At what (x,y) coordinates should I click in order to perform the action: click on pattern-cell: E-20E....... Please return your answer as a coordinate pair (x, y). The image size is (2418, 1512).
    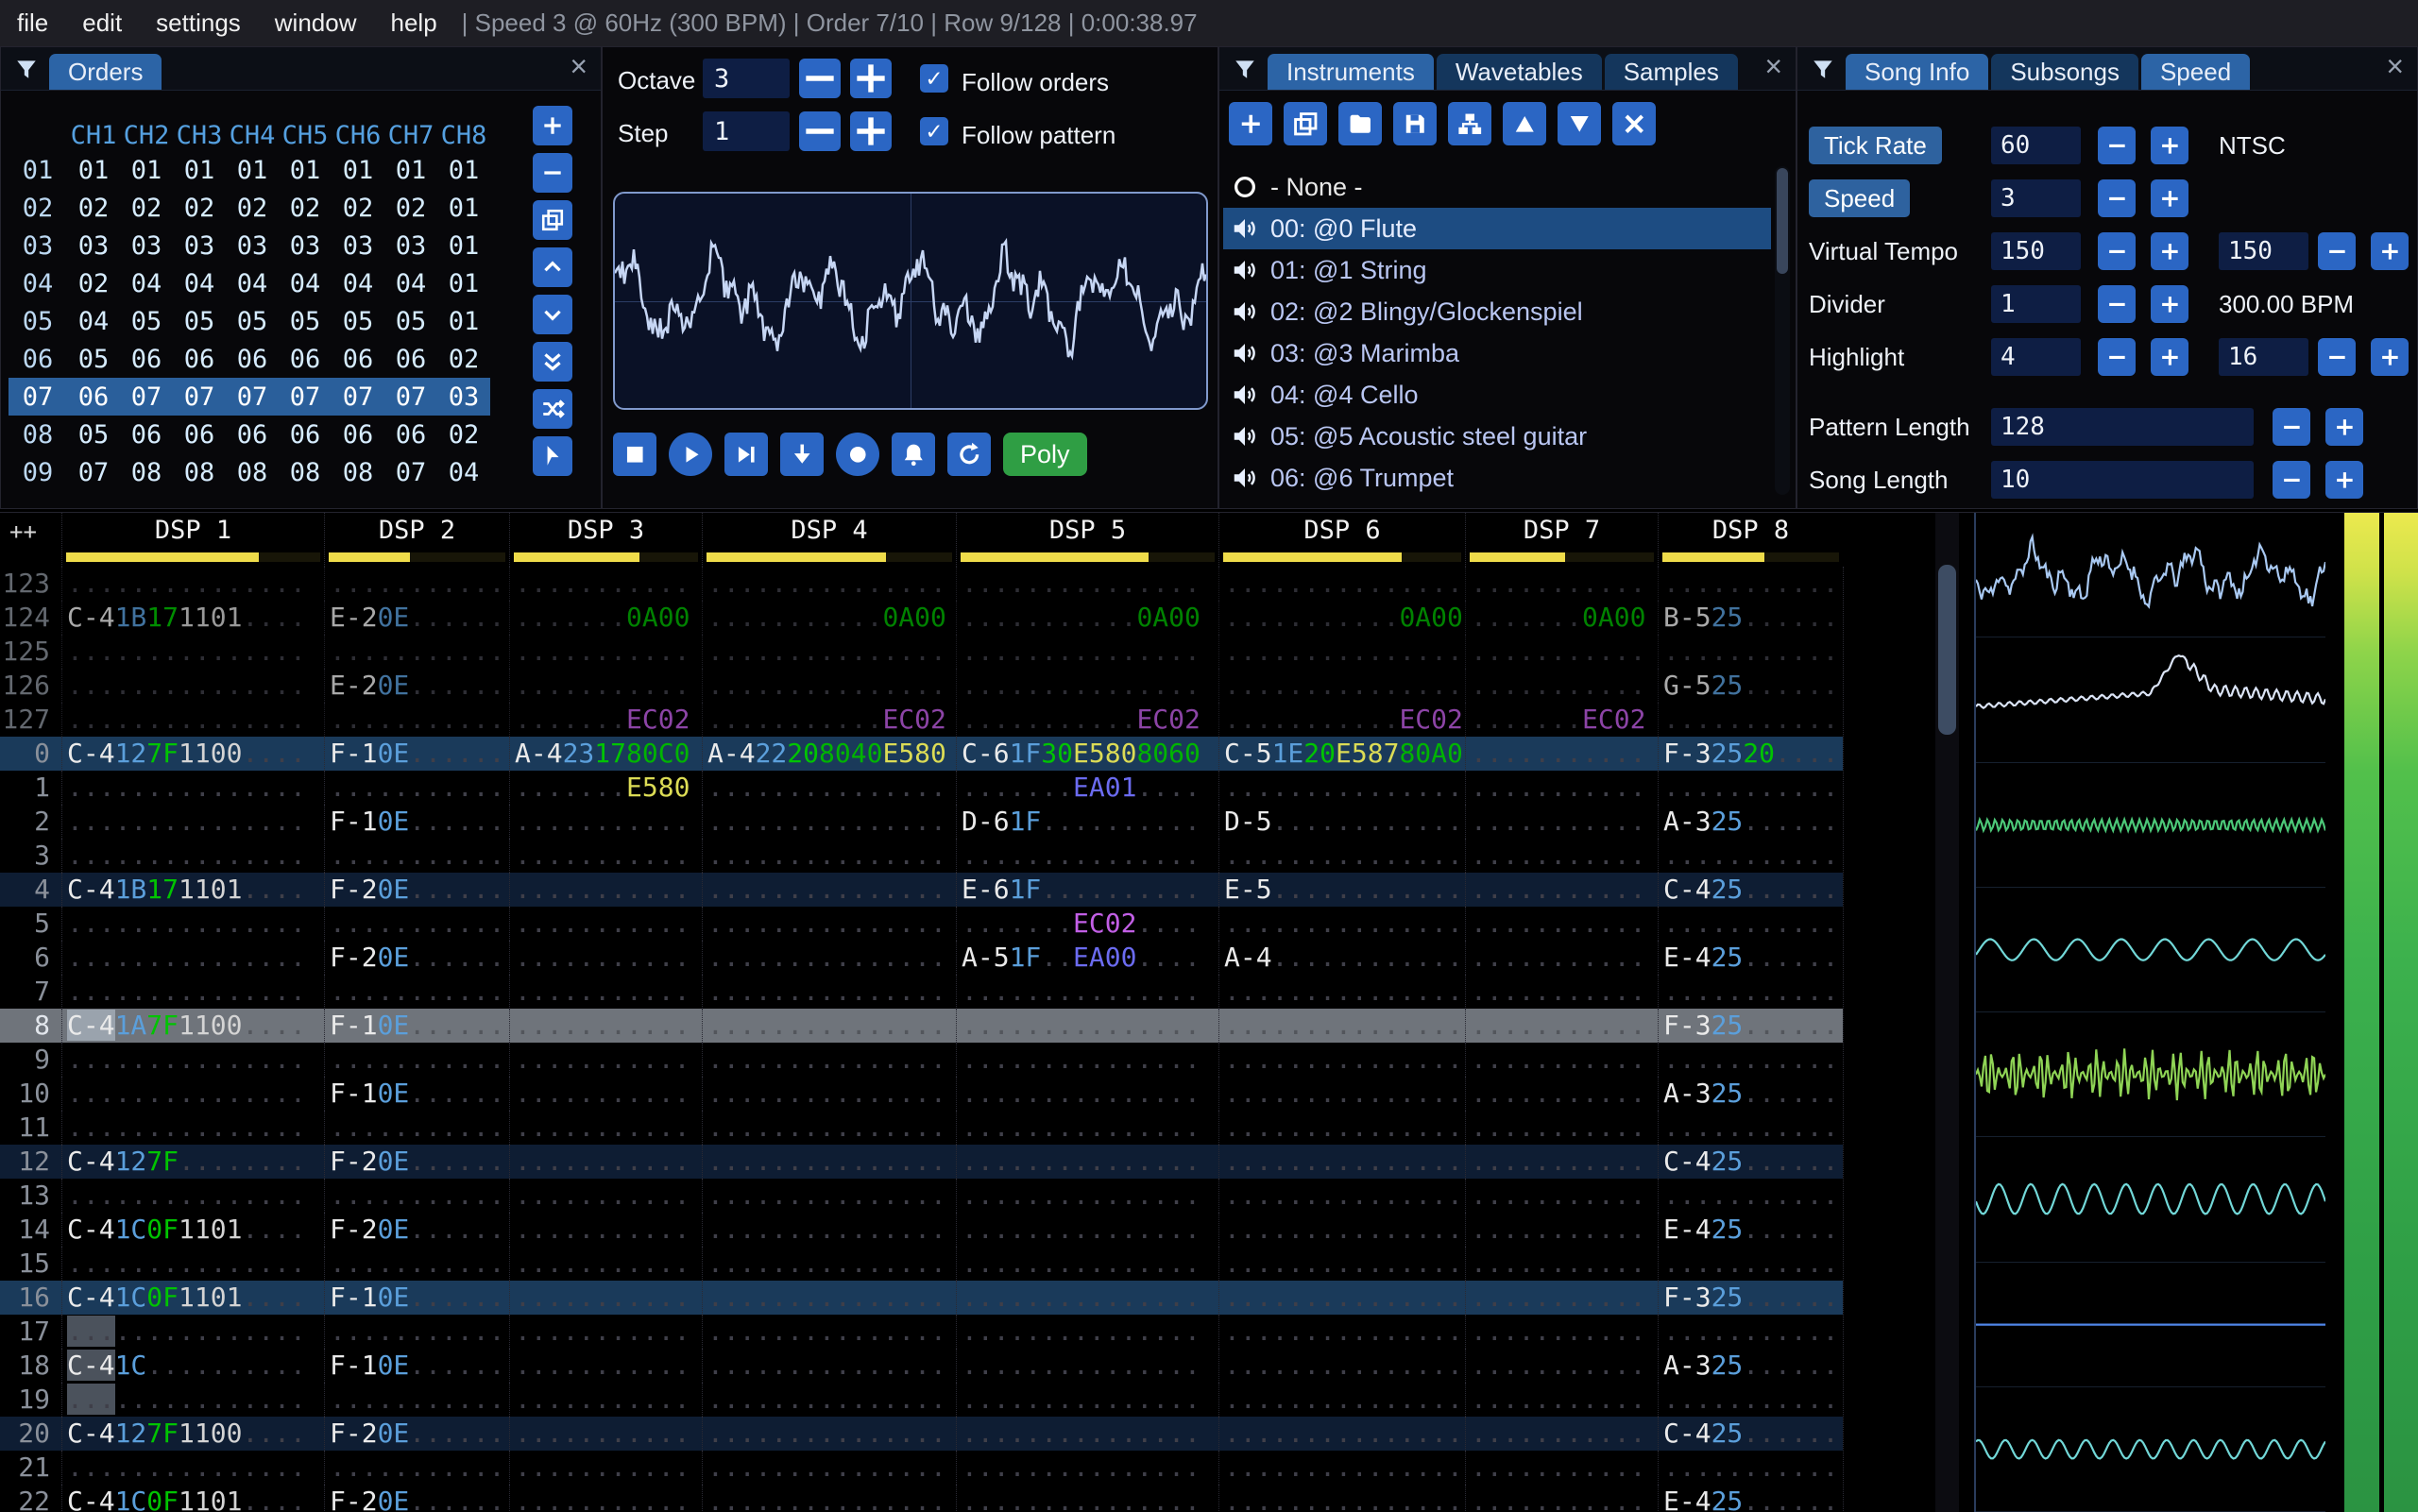
    Looking at the image, I should click on (416, 686).